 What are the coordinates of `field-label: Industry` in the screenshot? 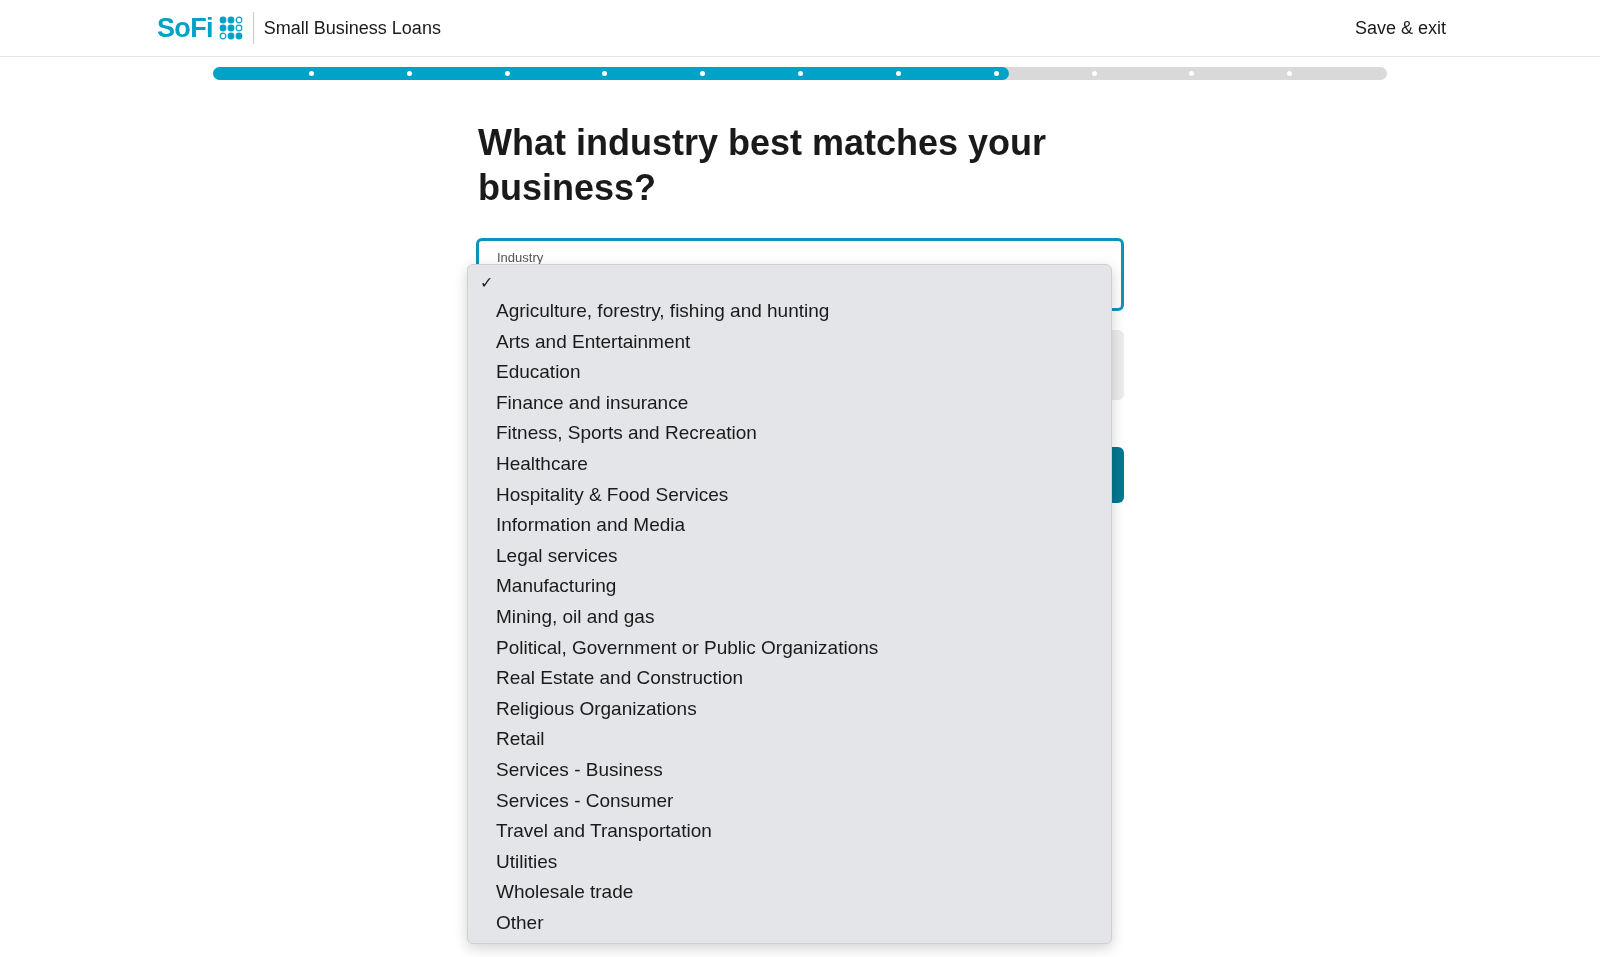 It's located at (520, 258).